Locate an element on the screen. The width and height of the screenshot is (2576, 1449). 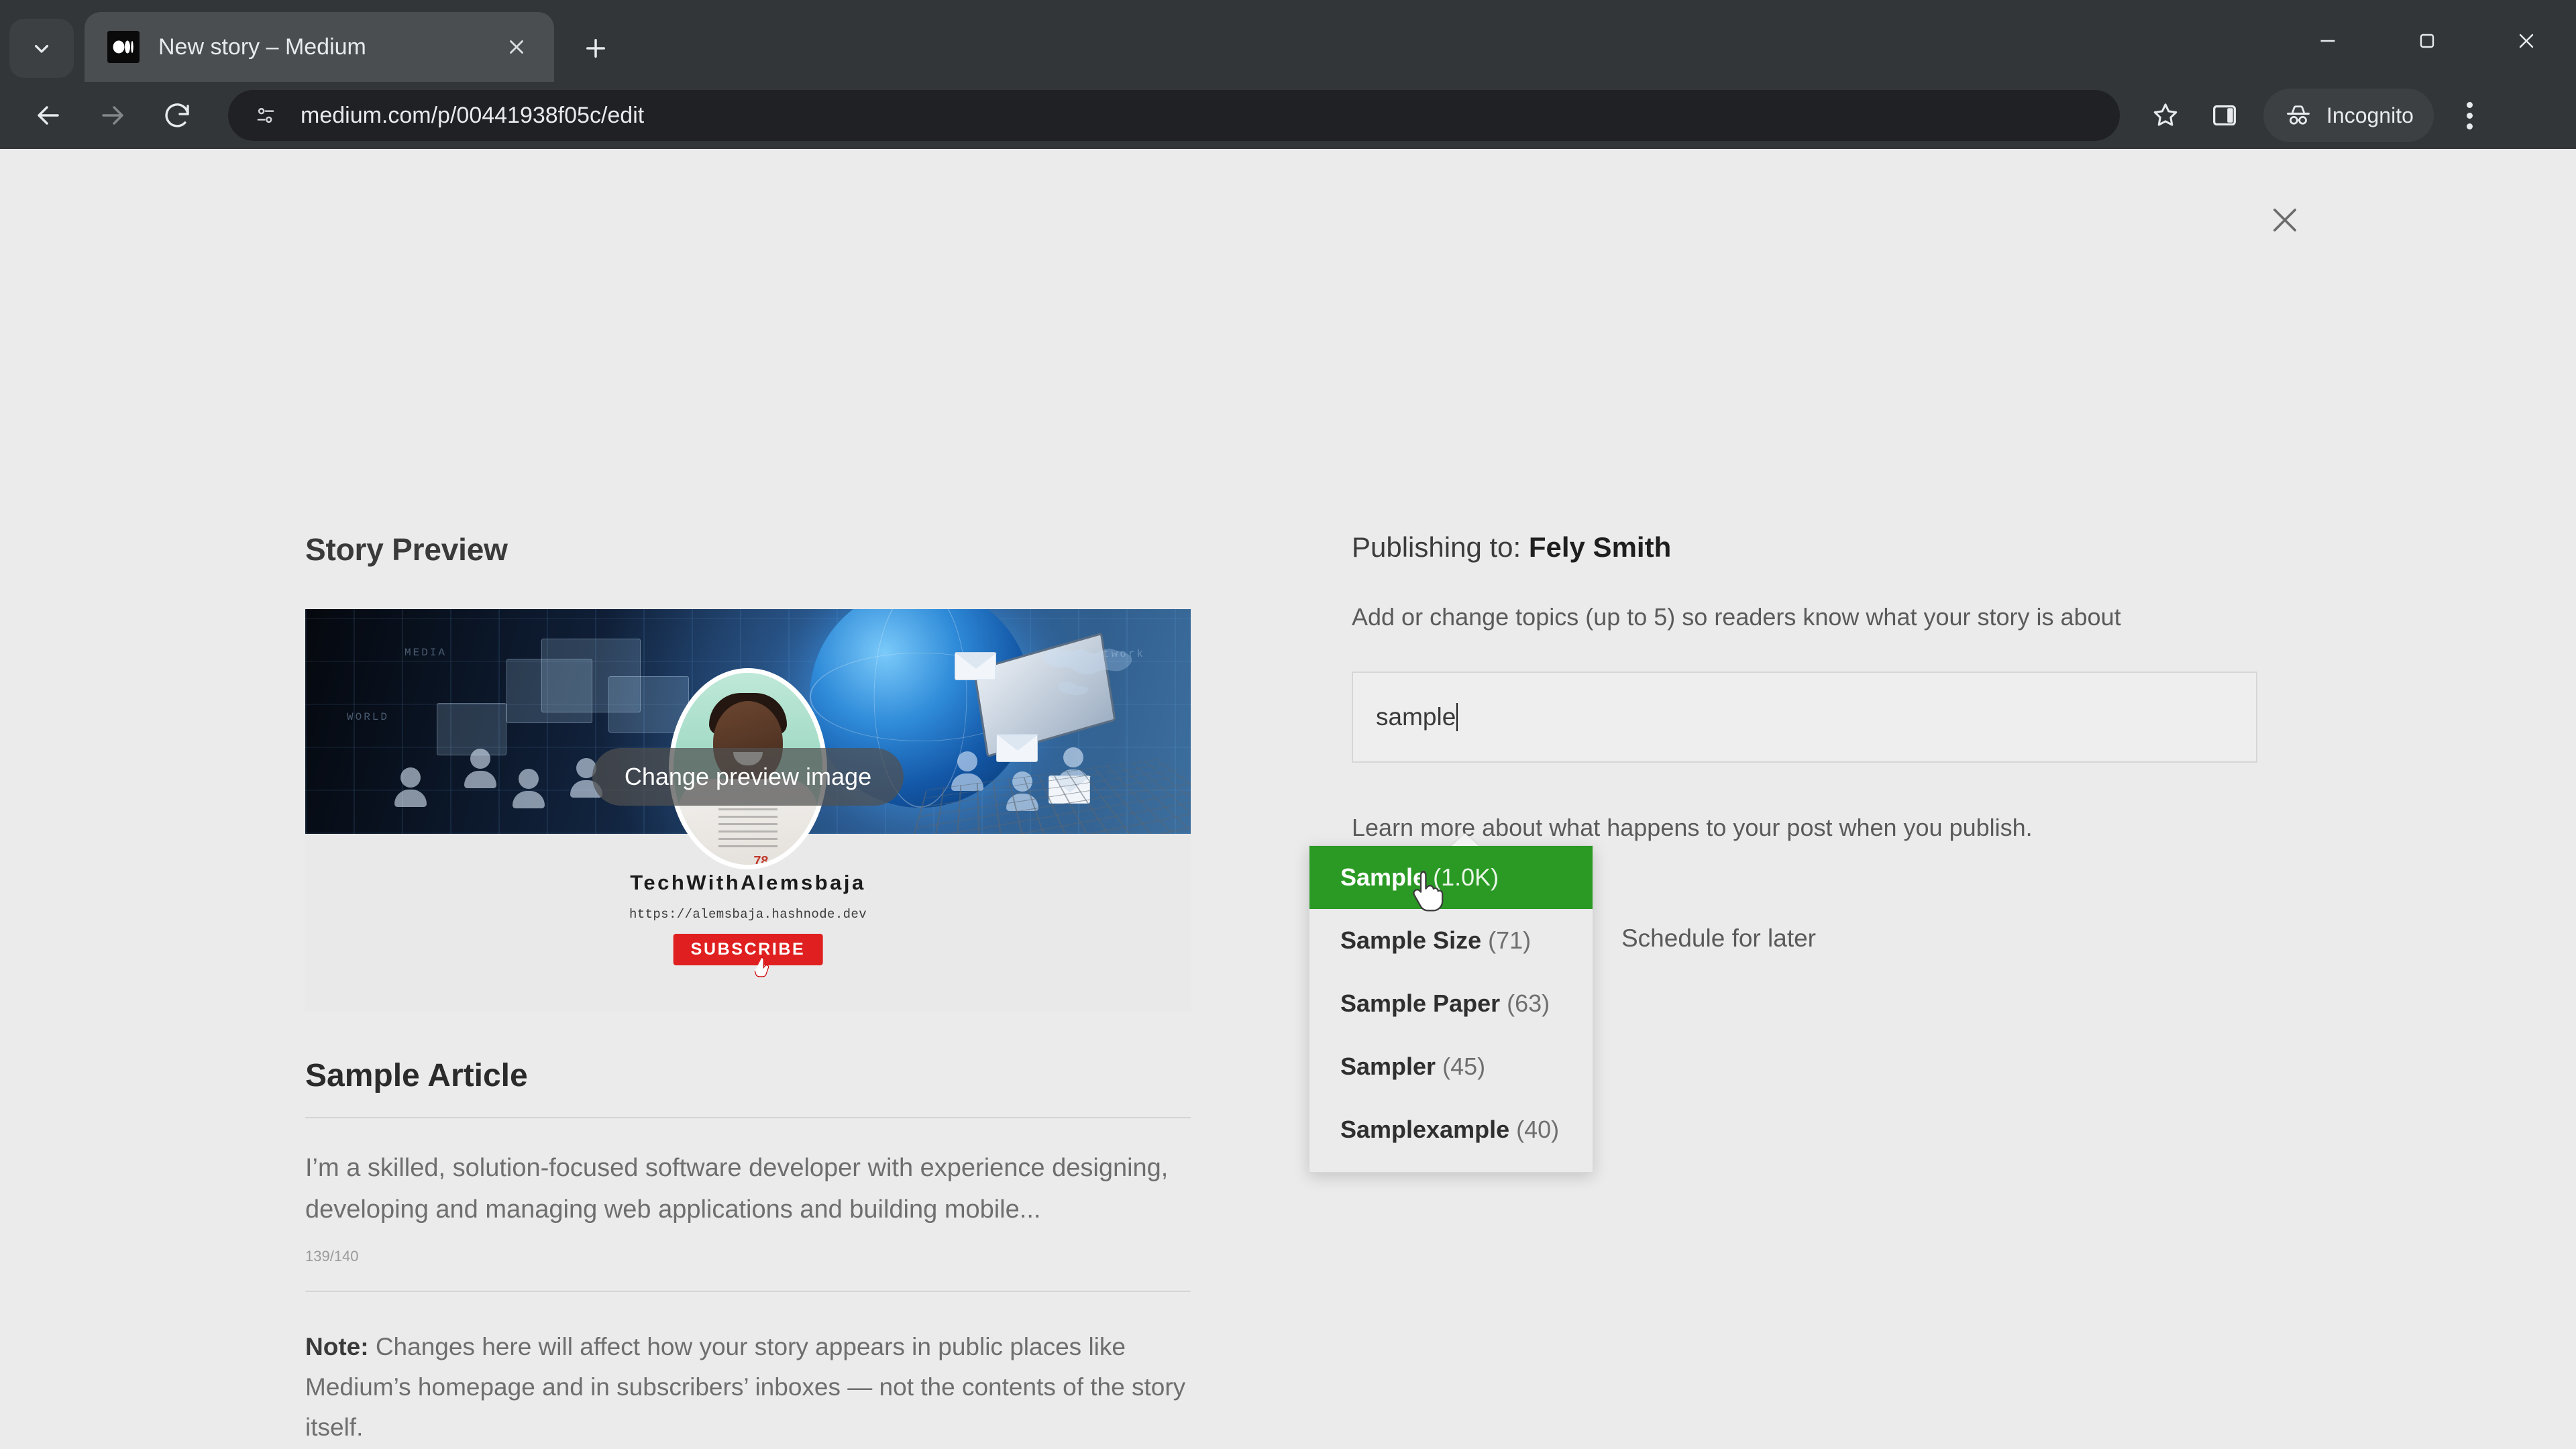
arrow-right-icon is located at coordinates (112, 115).